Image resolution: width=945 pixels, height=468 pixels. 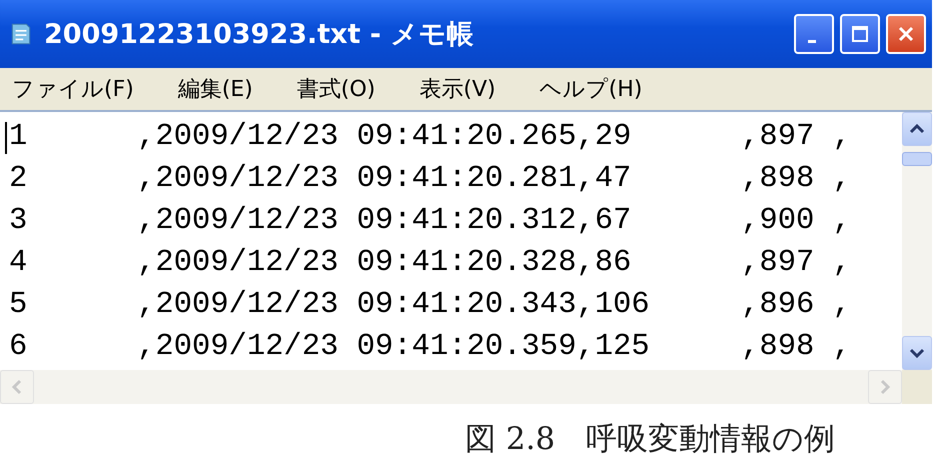 What do you see at coordinates (917, 353) in the screenshot?
I see `scroll-down-button` at bounding box center [917, 353].